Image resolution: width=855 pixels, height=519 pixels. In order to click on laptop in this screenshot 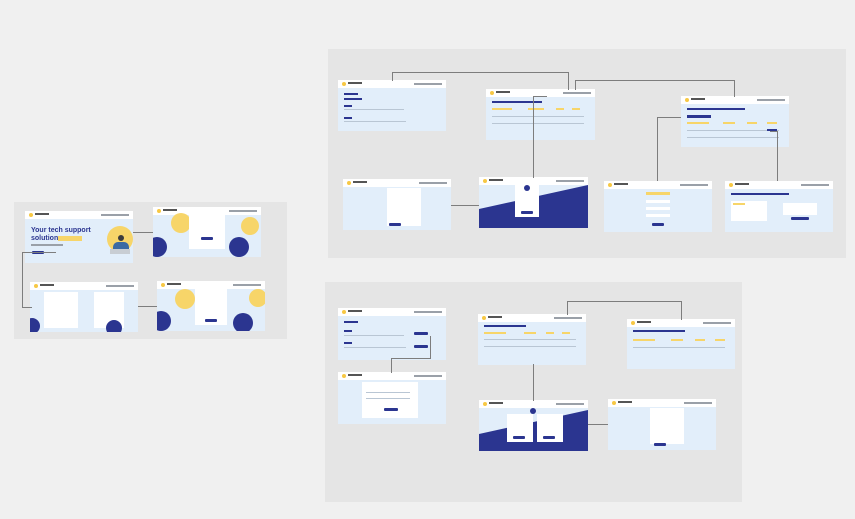, I will do `click(120, 251)`.